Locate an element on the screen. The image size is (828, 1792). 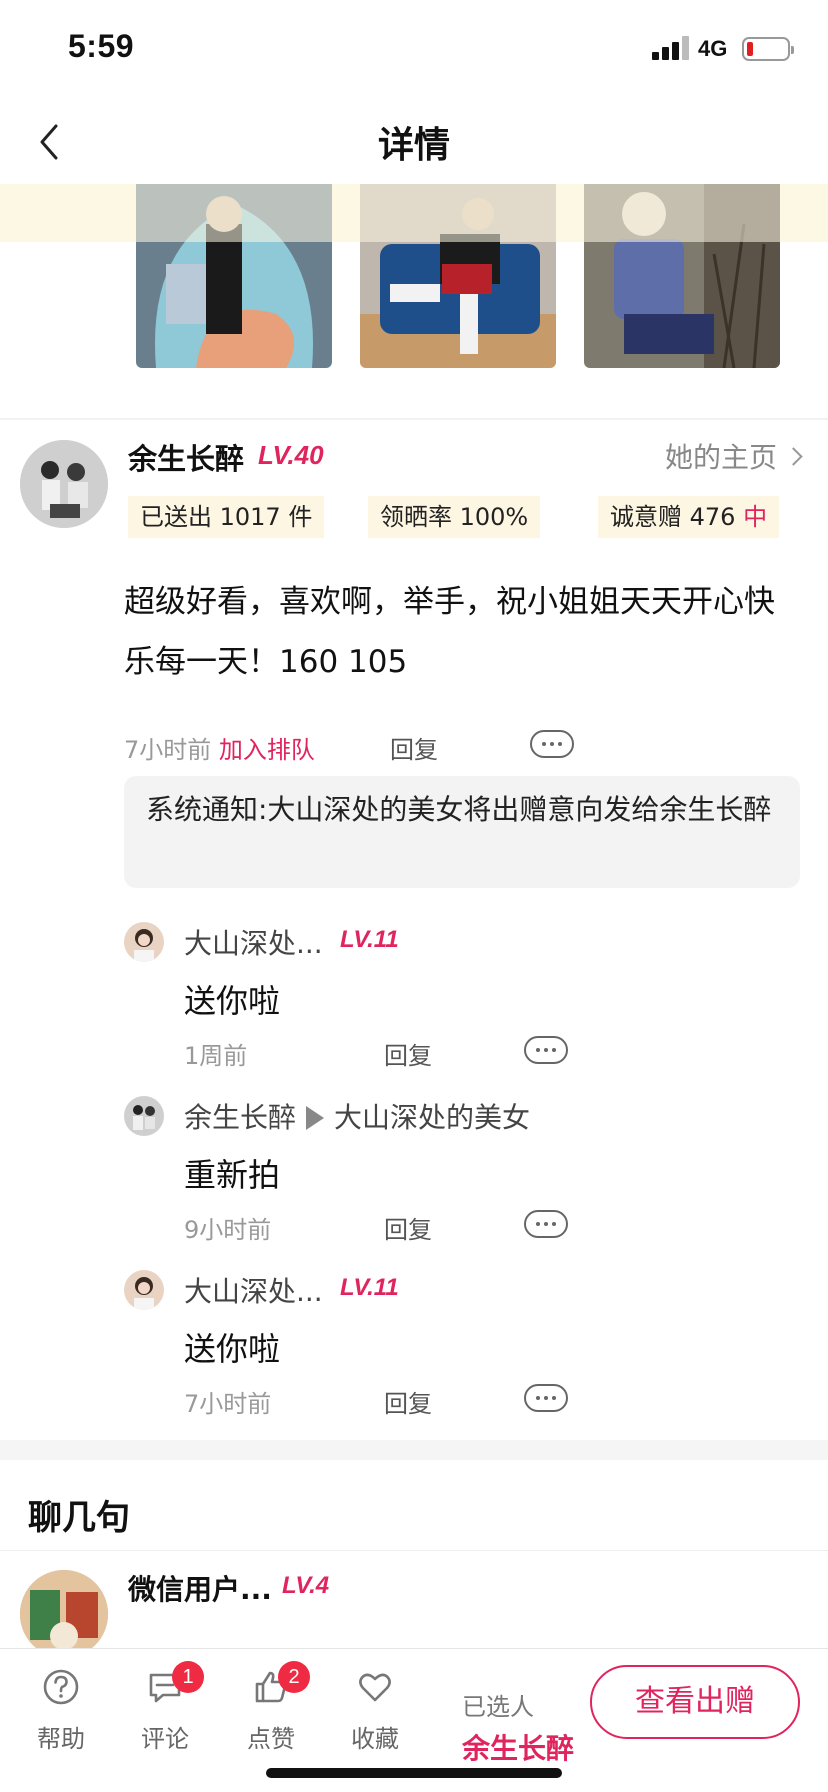
reply-username-line: 余生长醉 大山深处的美女 is located at coordinates (357, 1116).